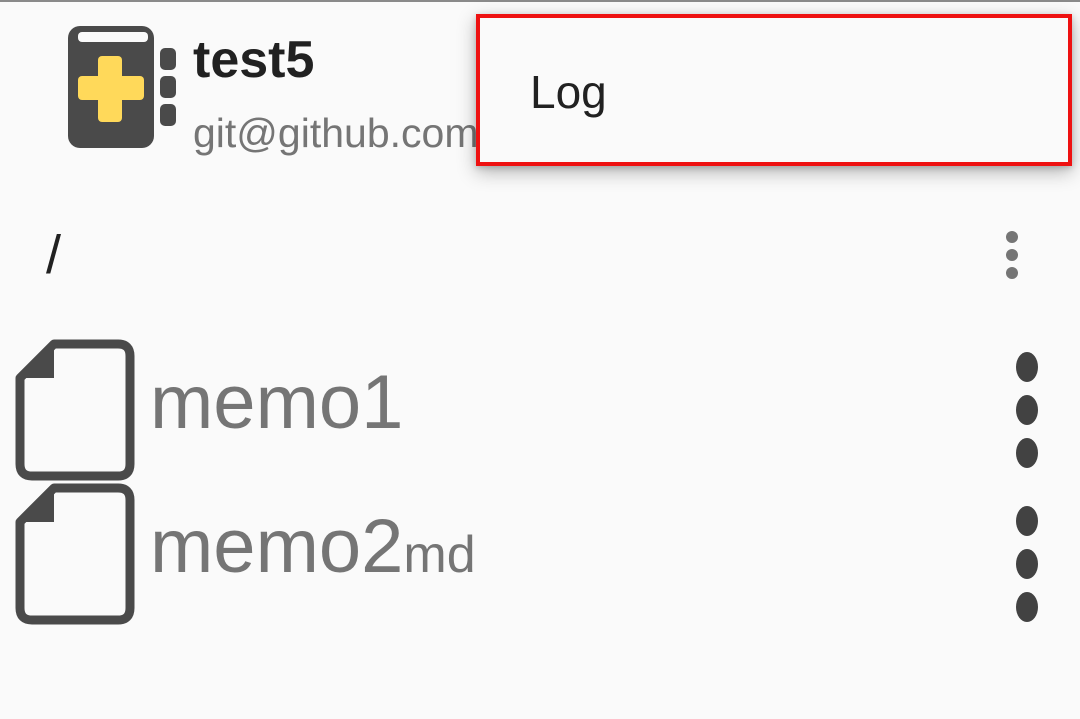 Image resolution: width=1080 pixels, height=719 pixels. I want to click on menu-item-label: Log, so click(568, 92).